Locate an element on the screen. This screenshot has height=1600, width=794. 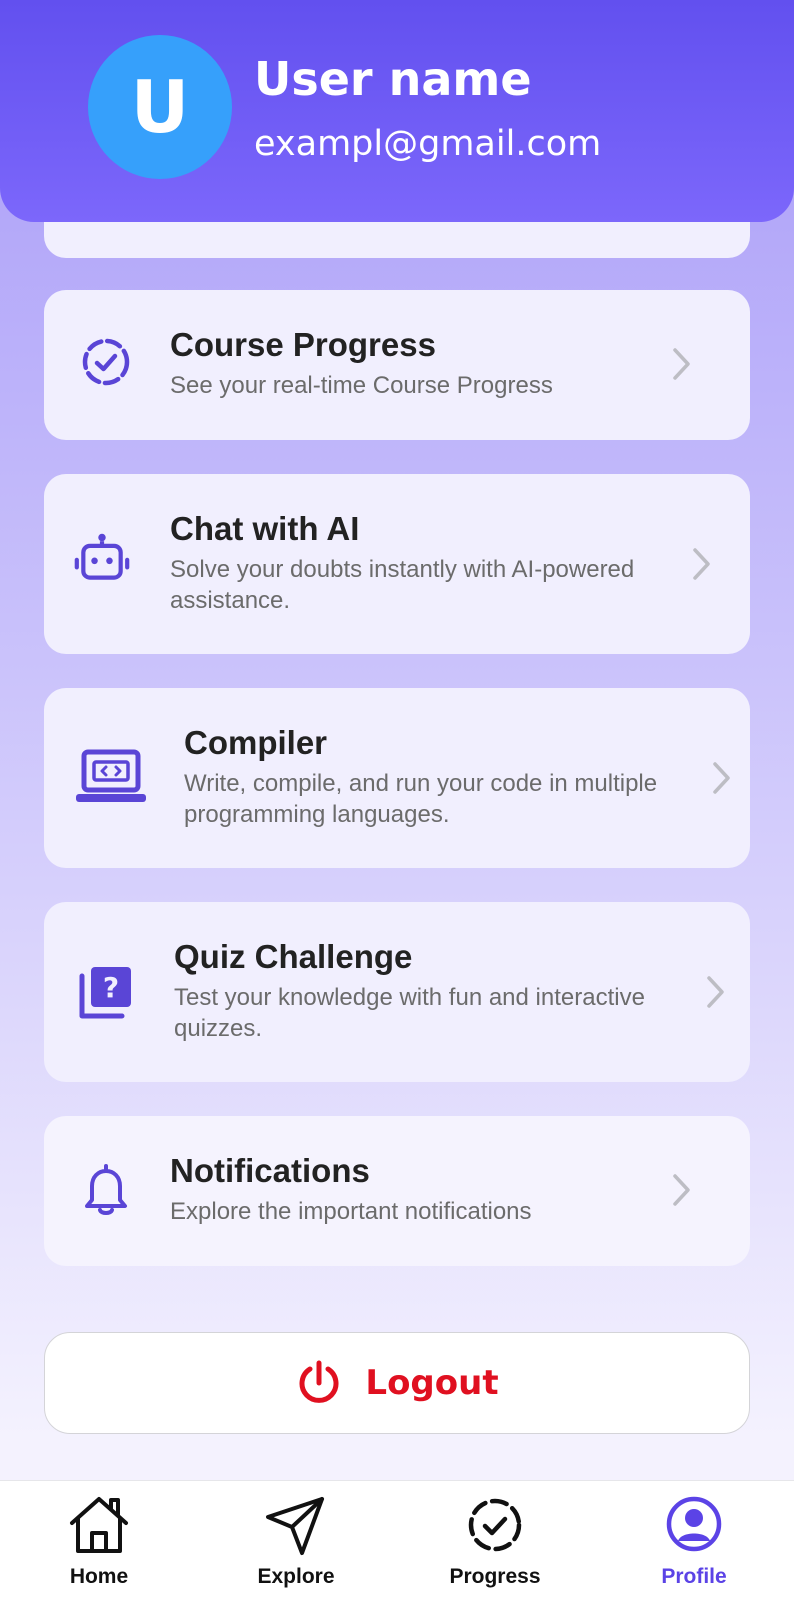
menu-item-title: Notifications is located at coordinates (270, 1170).